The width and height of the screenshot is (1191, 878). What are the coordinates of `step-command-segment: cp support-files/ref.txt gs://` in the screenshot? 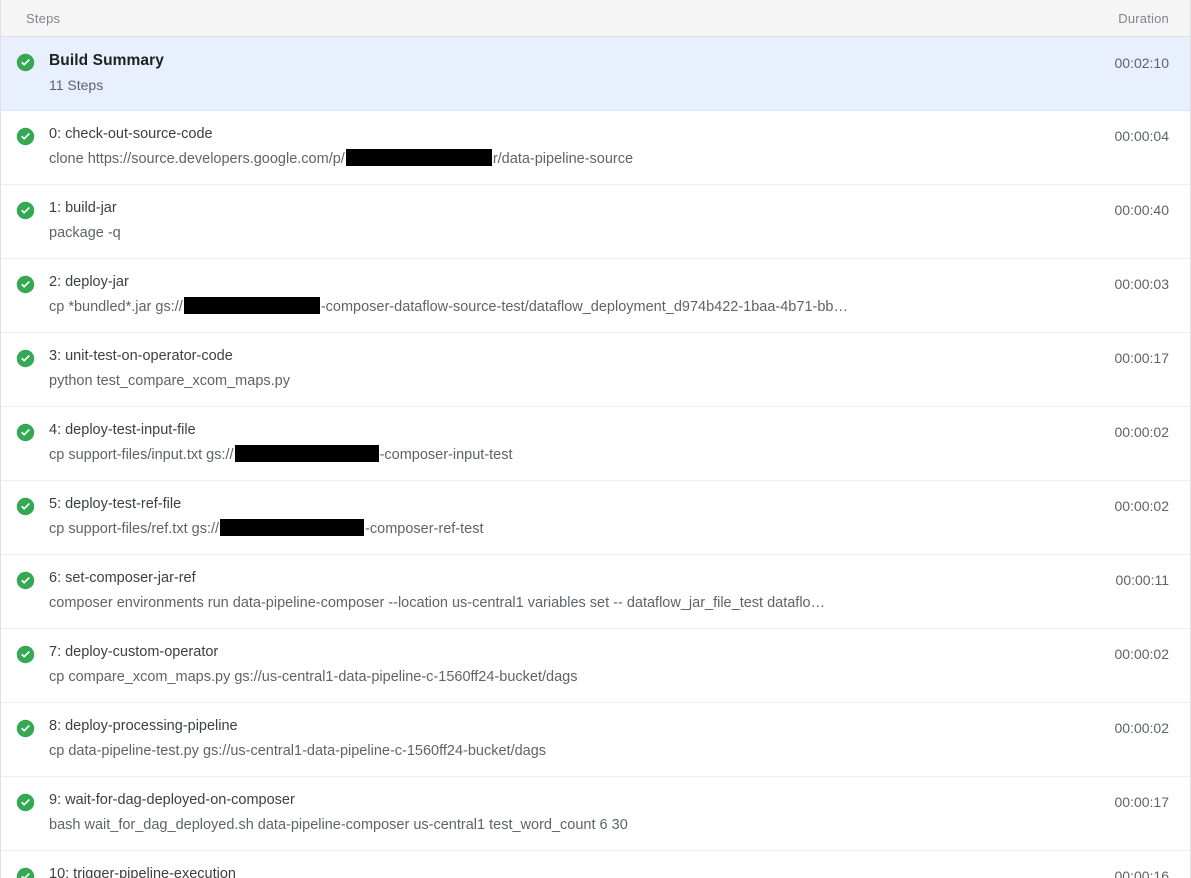 It's located at (134, 529).